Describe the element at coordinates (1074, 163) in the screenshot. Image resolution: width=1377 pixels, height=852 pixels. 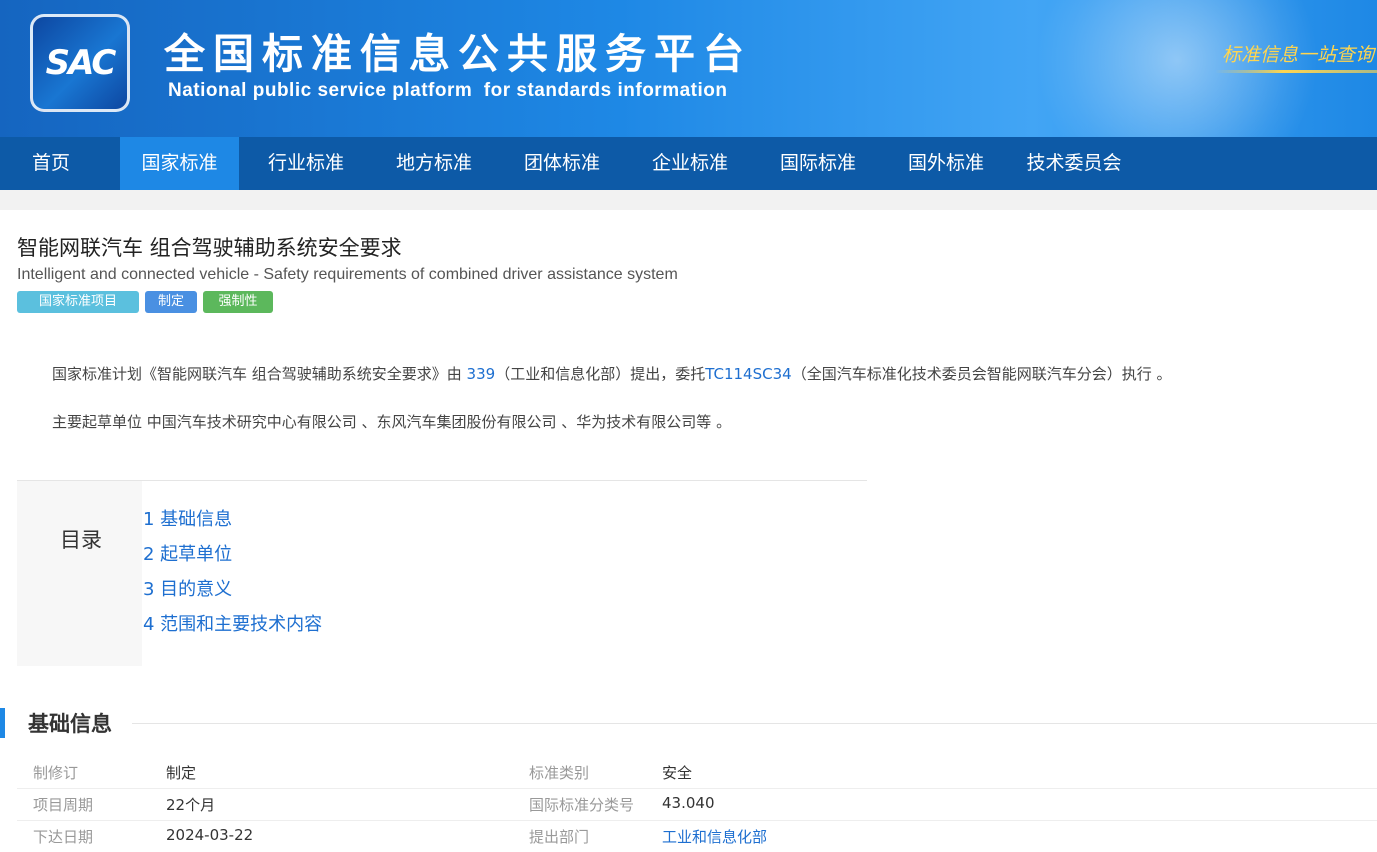
I see `nav-item-committee: 技术委员会` at that location.